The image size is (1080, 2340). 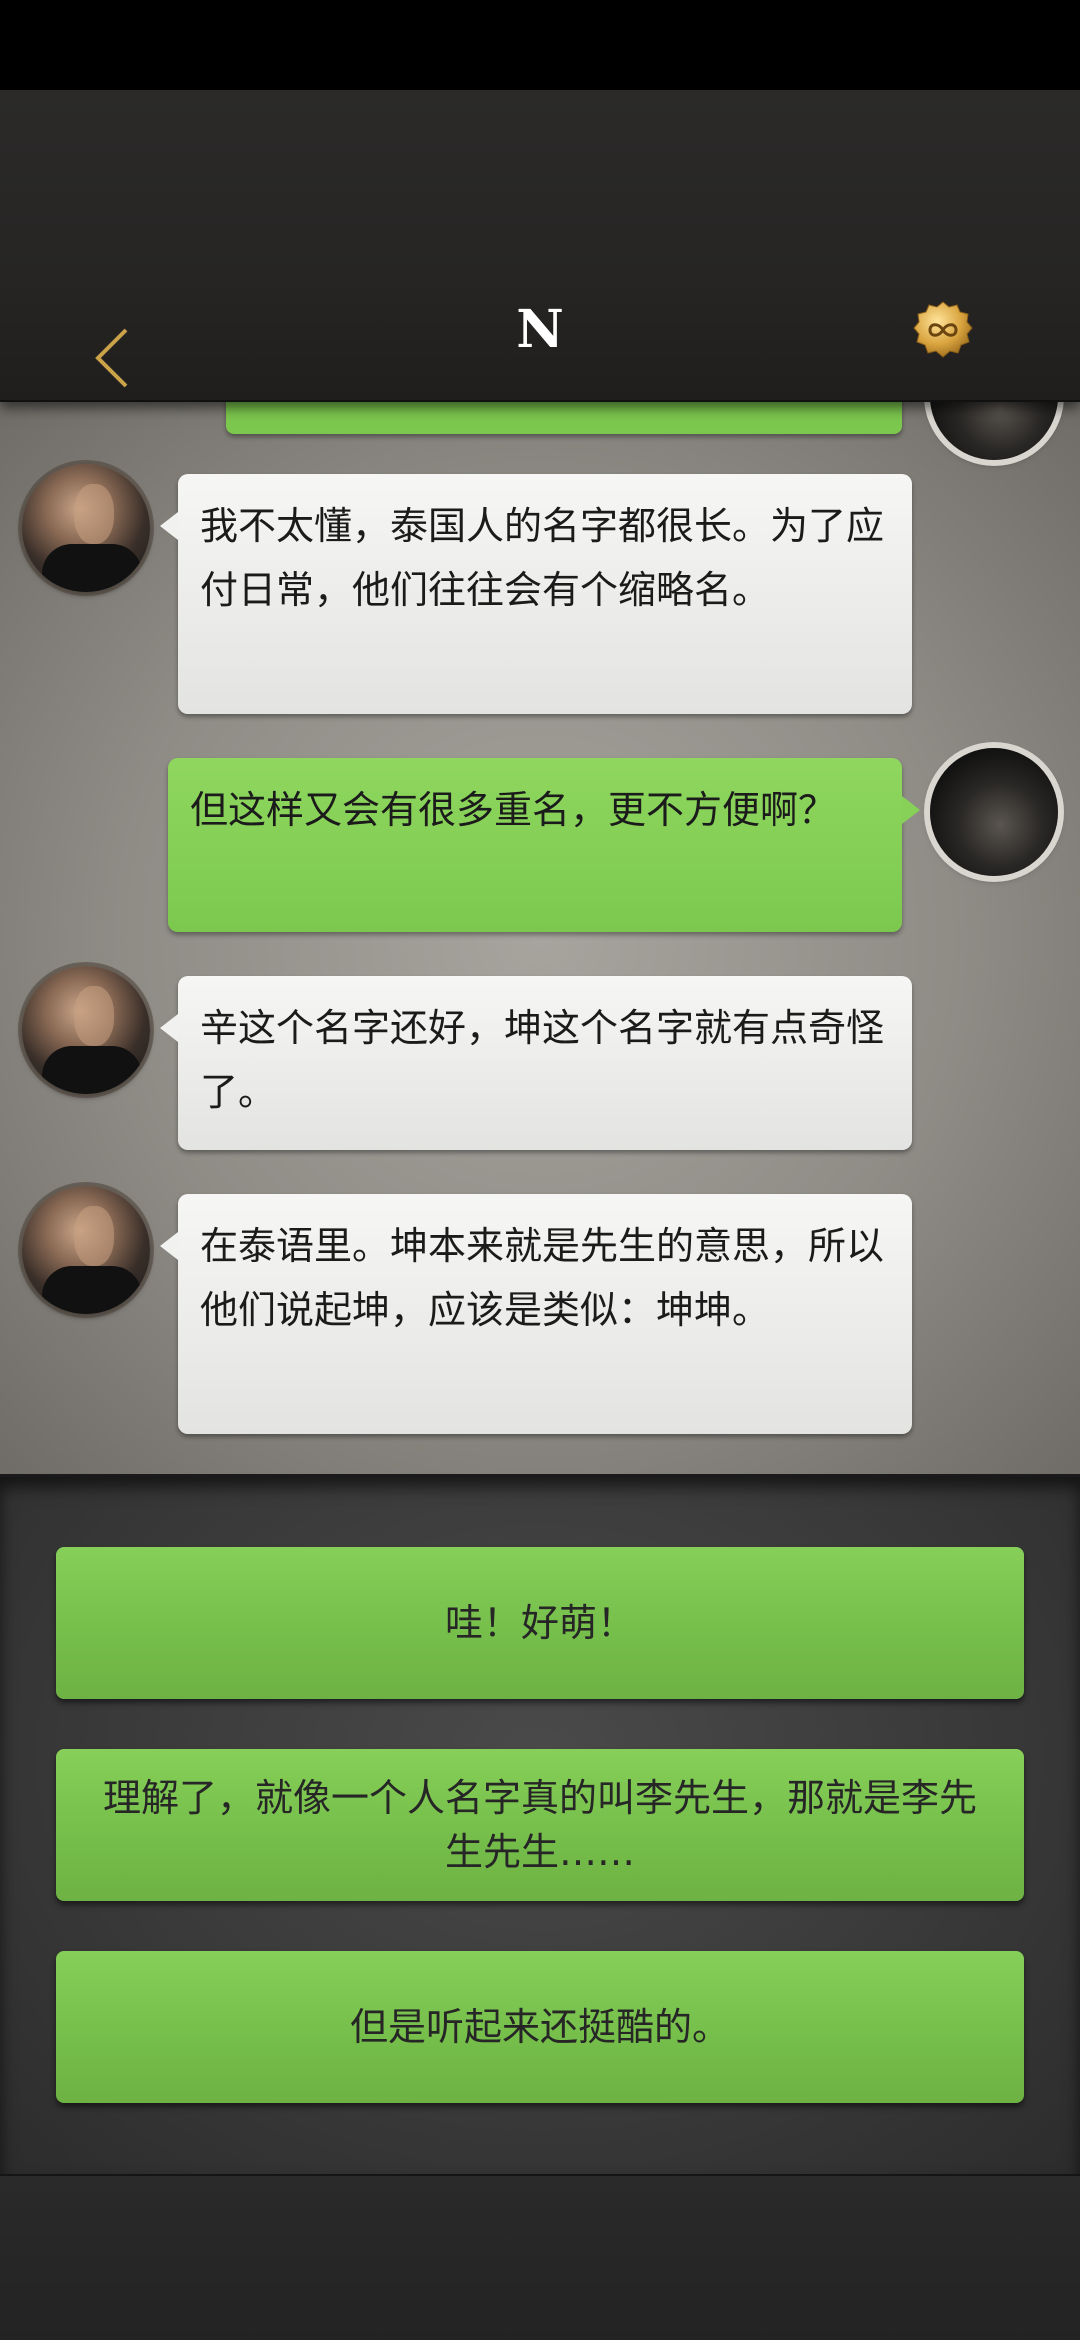 I want to click on message-bubble-outgoing: 但这样又会有很多重名，更不方便啊？, so click(x=544, y=845).